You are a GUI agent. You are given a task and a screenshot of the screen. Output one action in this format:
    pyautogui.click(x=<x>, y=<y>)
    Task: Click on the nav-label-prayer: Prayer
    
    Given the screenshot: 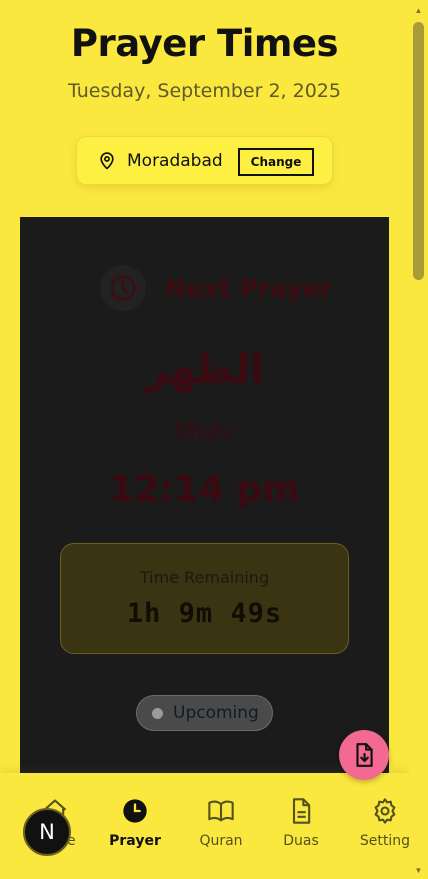 What is the action you would take?
    pyautogui.click(x=135, y=841)
    